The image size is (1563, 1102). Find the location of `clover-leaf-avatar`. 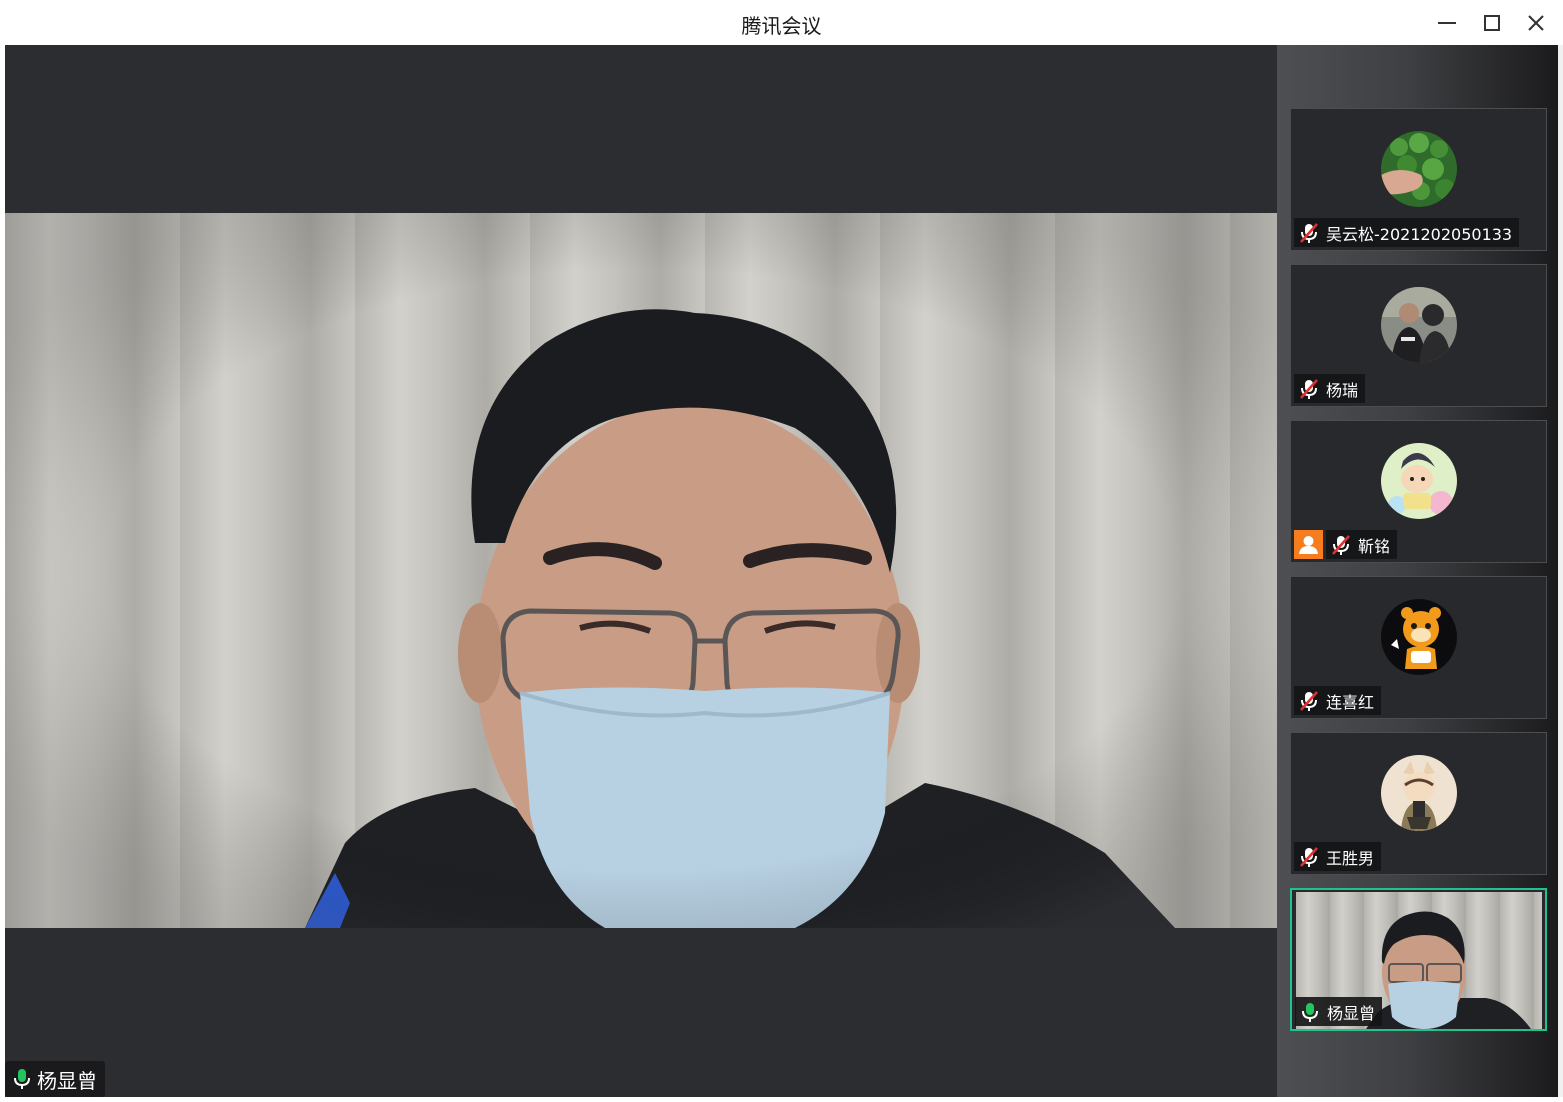

clover-leaf-avatar is located at coordinates (1419, 169).